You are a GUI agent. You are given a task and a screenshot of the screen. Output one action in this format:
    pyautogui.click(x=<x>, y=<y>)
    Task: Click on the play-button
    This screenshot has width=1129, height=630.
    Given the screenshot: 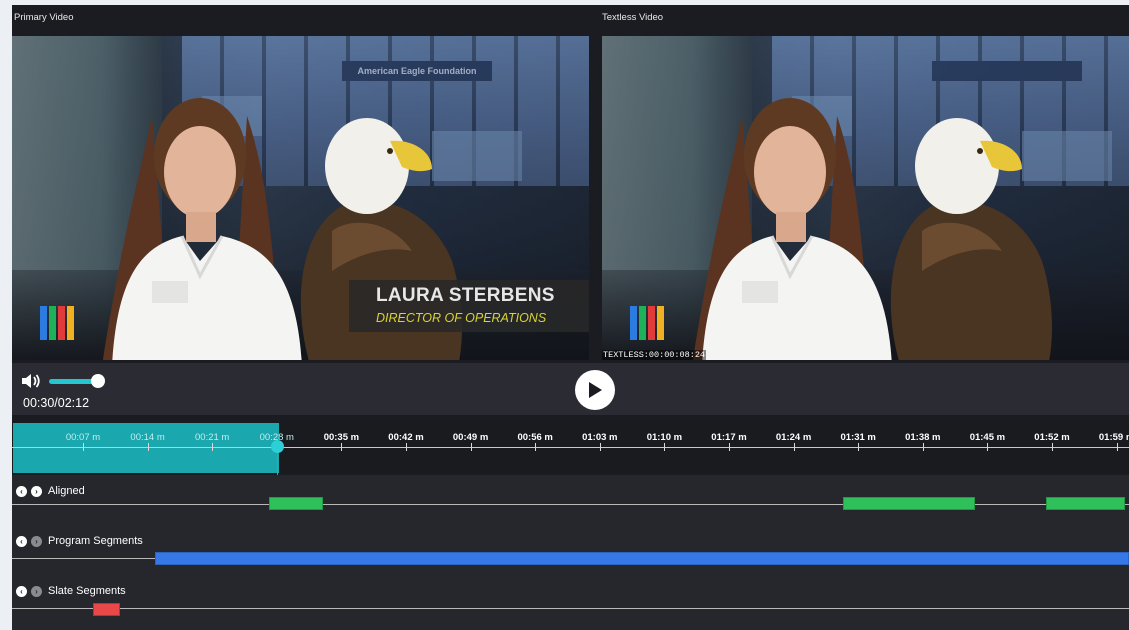 What is the action you would take?
    pyautogui.click(x=595, y=390)
    